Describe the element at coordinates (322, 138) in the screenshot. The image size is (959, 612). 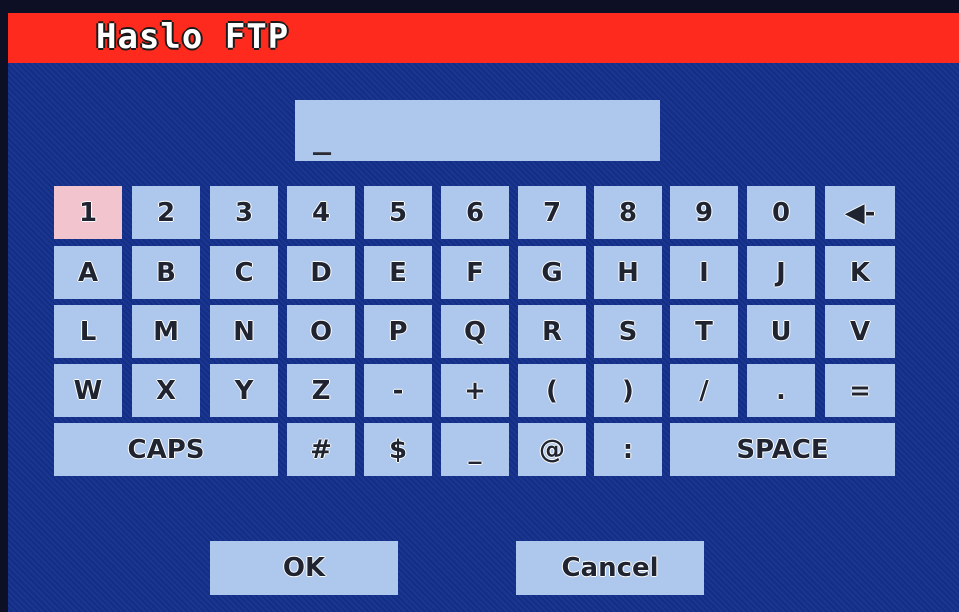
I see `input-cursor: _` at that location.